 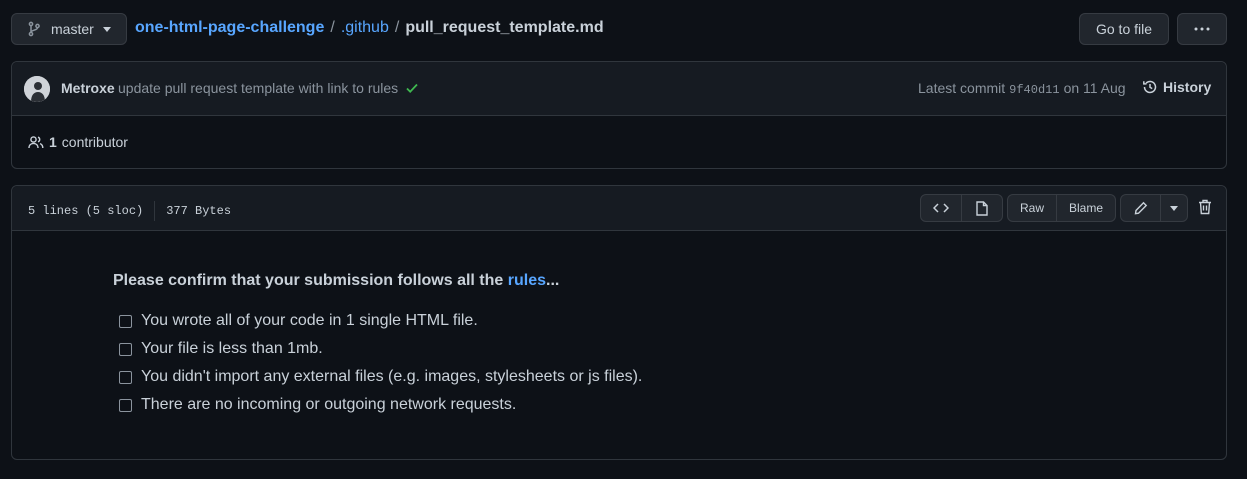 I want to click on view-toggle-group, so click(x=961, y=208).